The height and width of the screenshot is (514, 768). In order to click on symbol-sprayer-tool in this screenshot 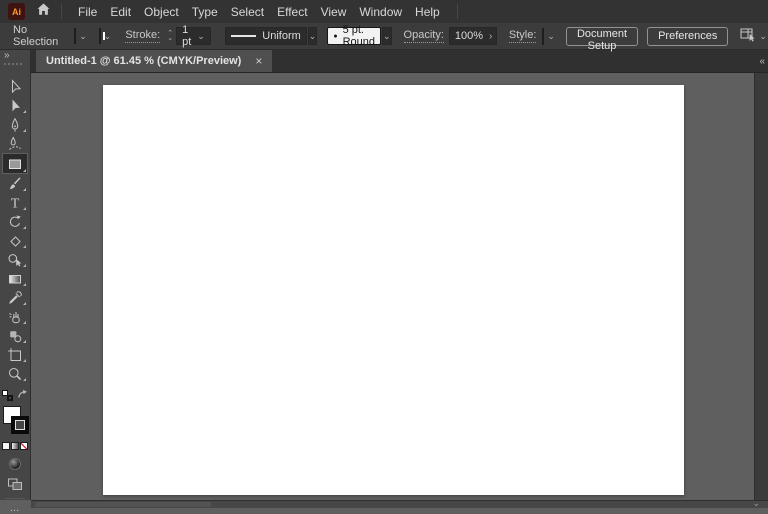, I will do `click(15, 335)`.